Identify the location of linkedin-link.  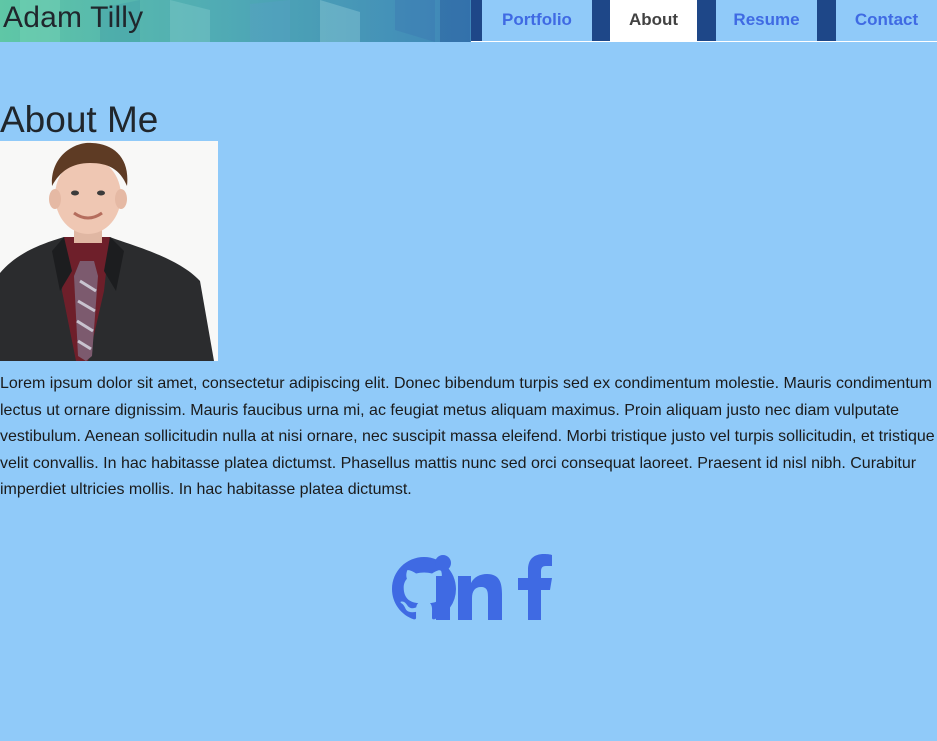
(469, 590).